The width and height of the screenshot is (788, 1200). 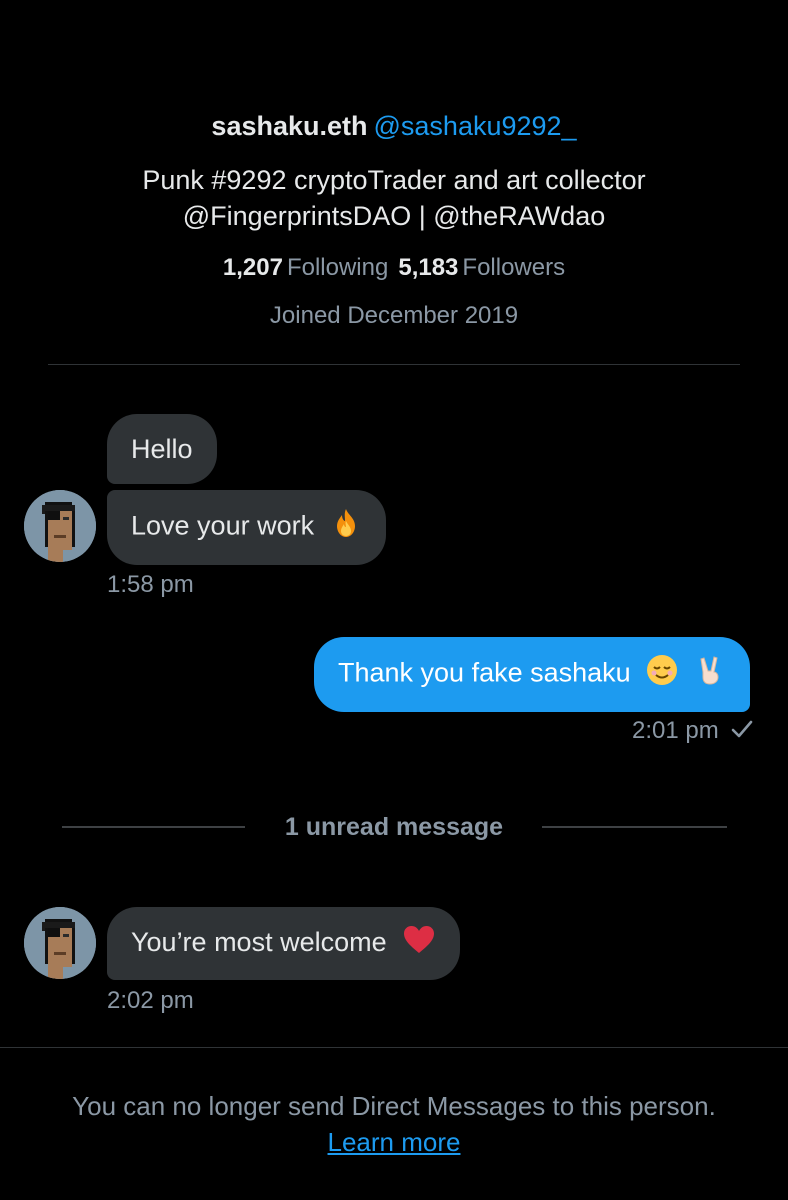 What do you see at coordinates (634, 827) in the screenshot?
I see `unread-divider-right` at bounding box center [634, 827].